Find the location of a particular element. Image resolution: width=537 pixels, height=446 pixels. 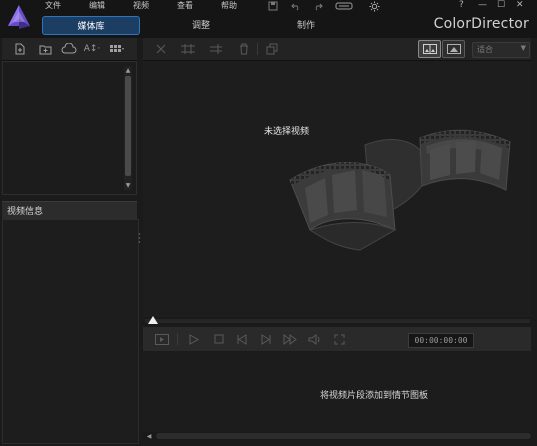

cloud-account-icon is located at coordinates (344, 6).